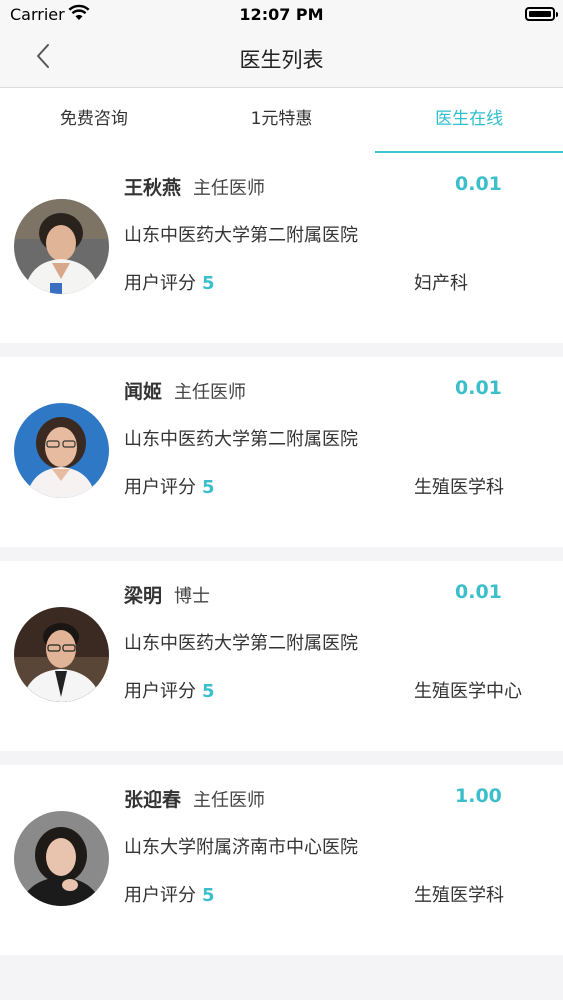  I want to click on page-title: 医生列表, so click(281, 60).